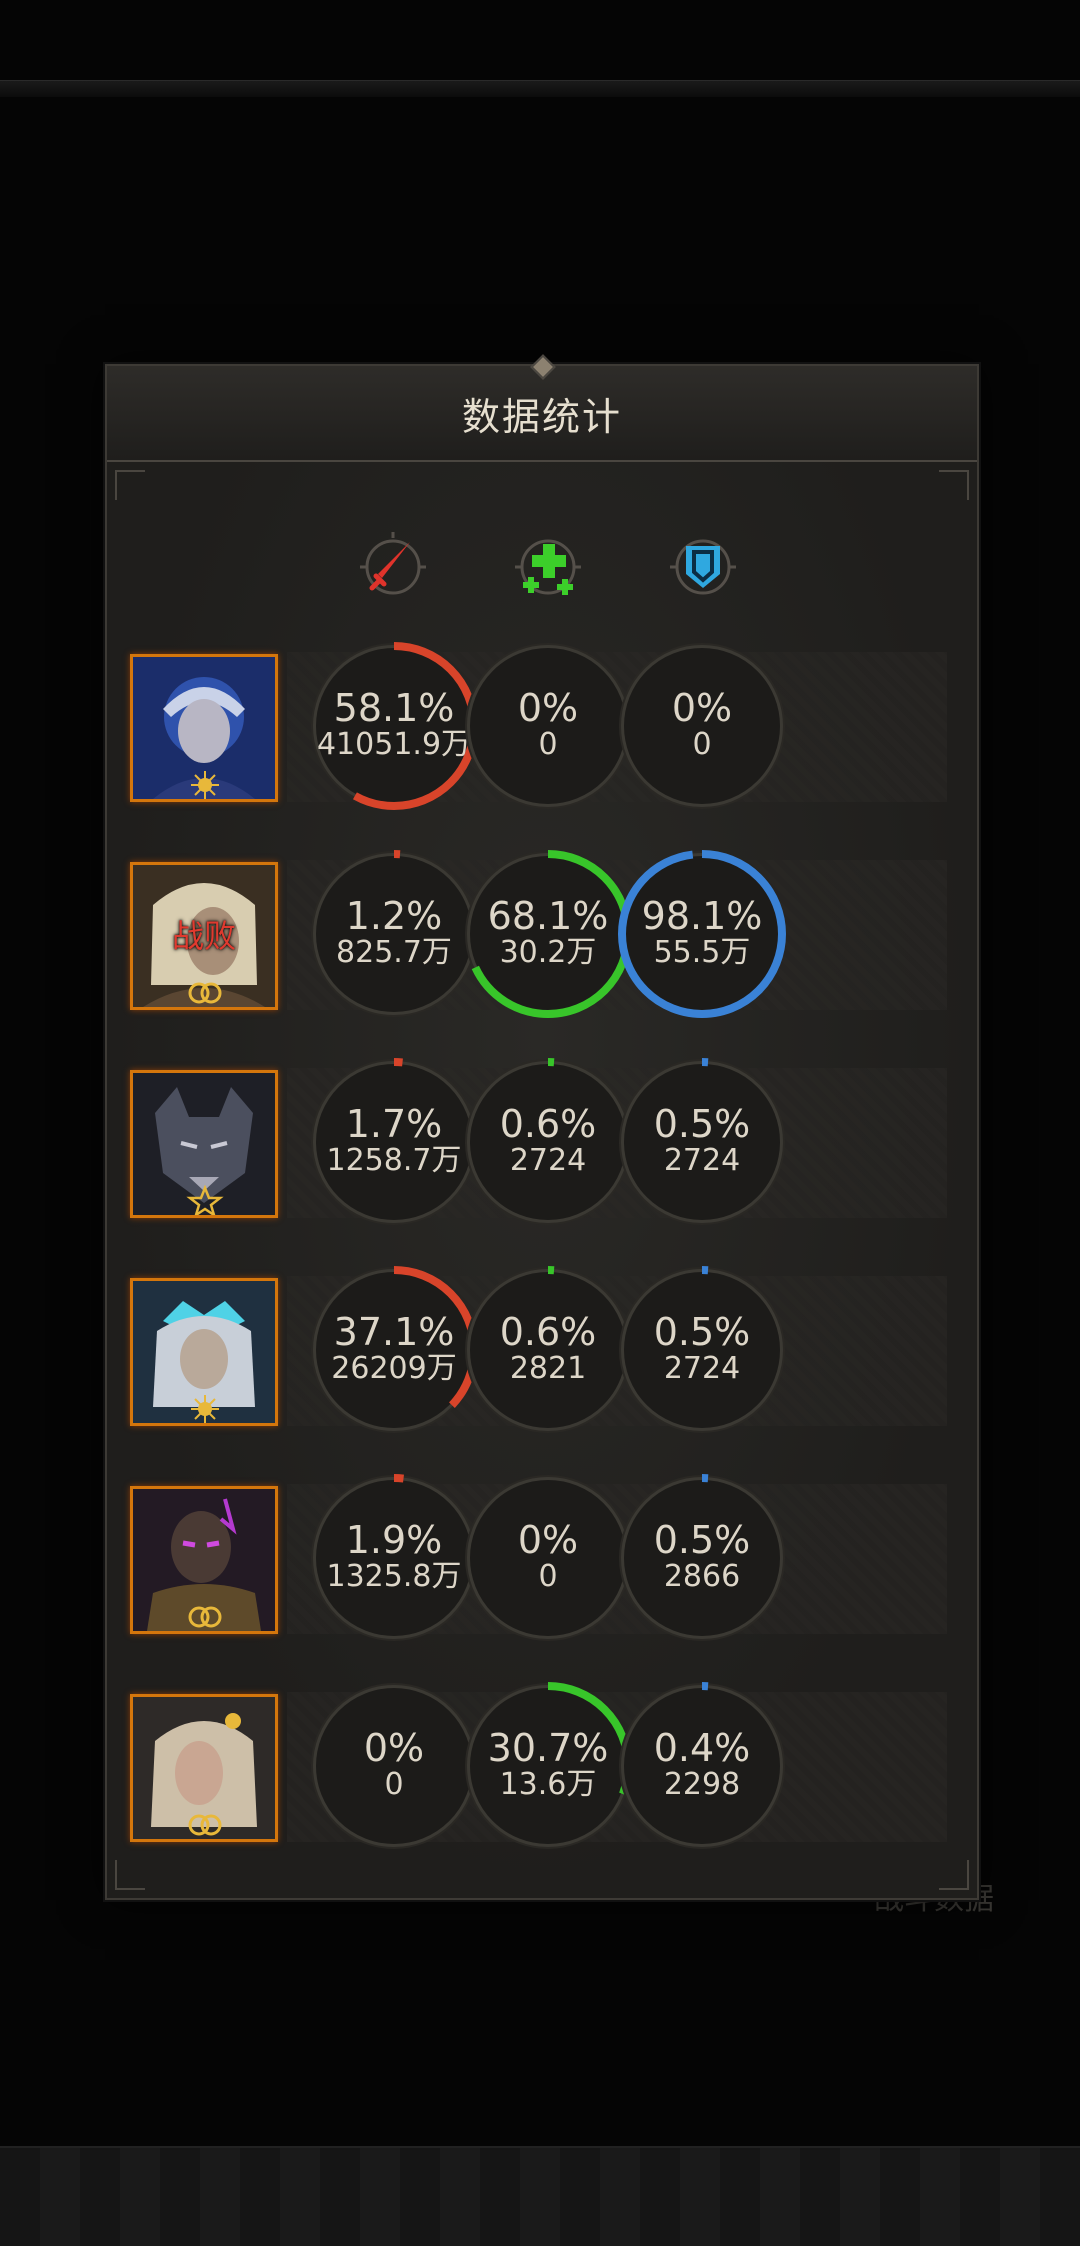 The width and height of the screenshot is (1080, 2246). I want to click on ice-crowned-sage-portrait, so click(204, 1352).